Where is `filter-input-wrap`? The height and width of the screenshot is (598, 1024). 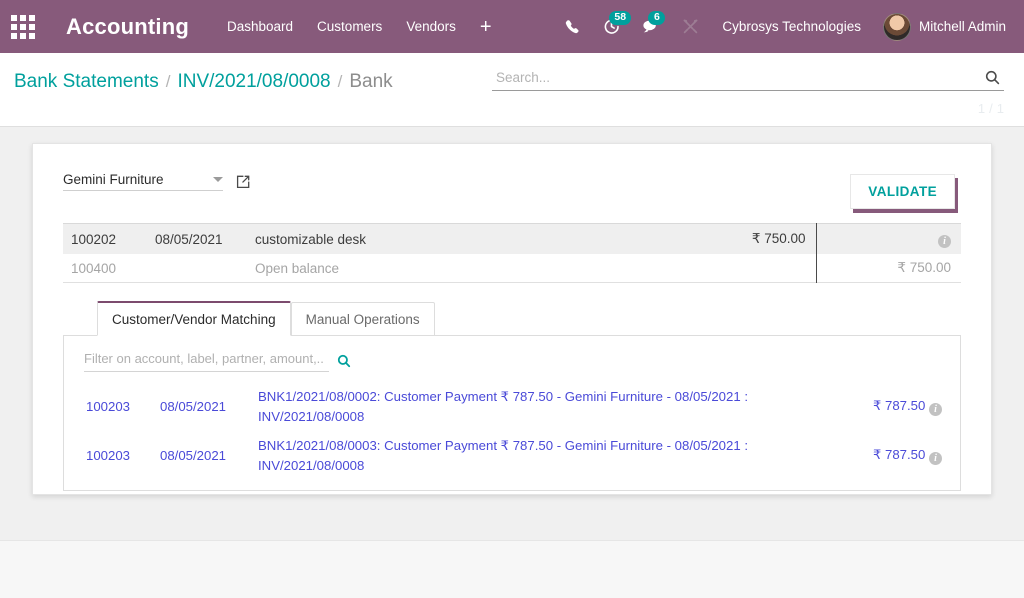 filter-input-wrap is located at coordinates (206, 361).